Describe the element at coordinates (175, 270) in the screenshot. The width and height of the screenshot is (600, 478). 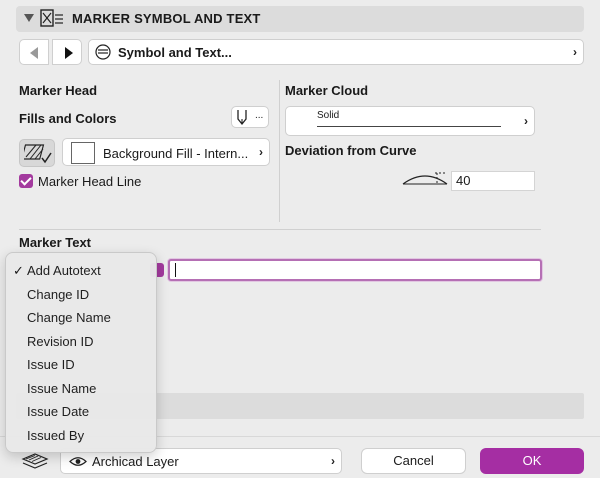
I see `text-caret` at that location.